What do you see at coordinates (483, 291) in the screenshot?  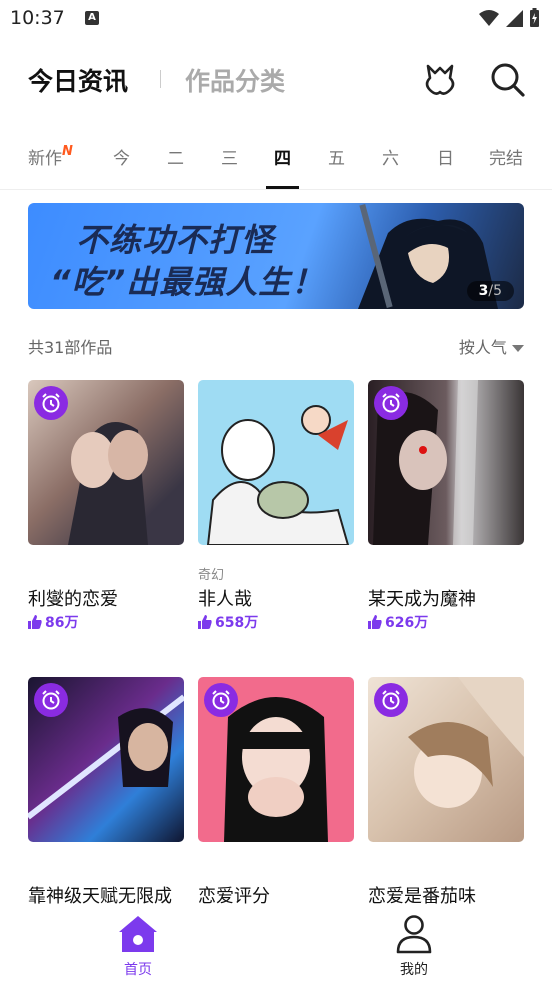 I see `banner-current: 3` at bounding box center [483, 291].